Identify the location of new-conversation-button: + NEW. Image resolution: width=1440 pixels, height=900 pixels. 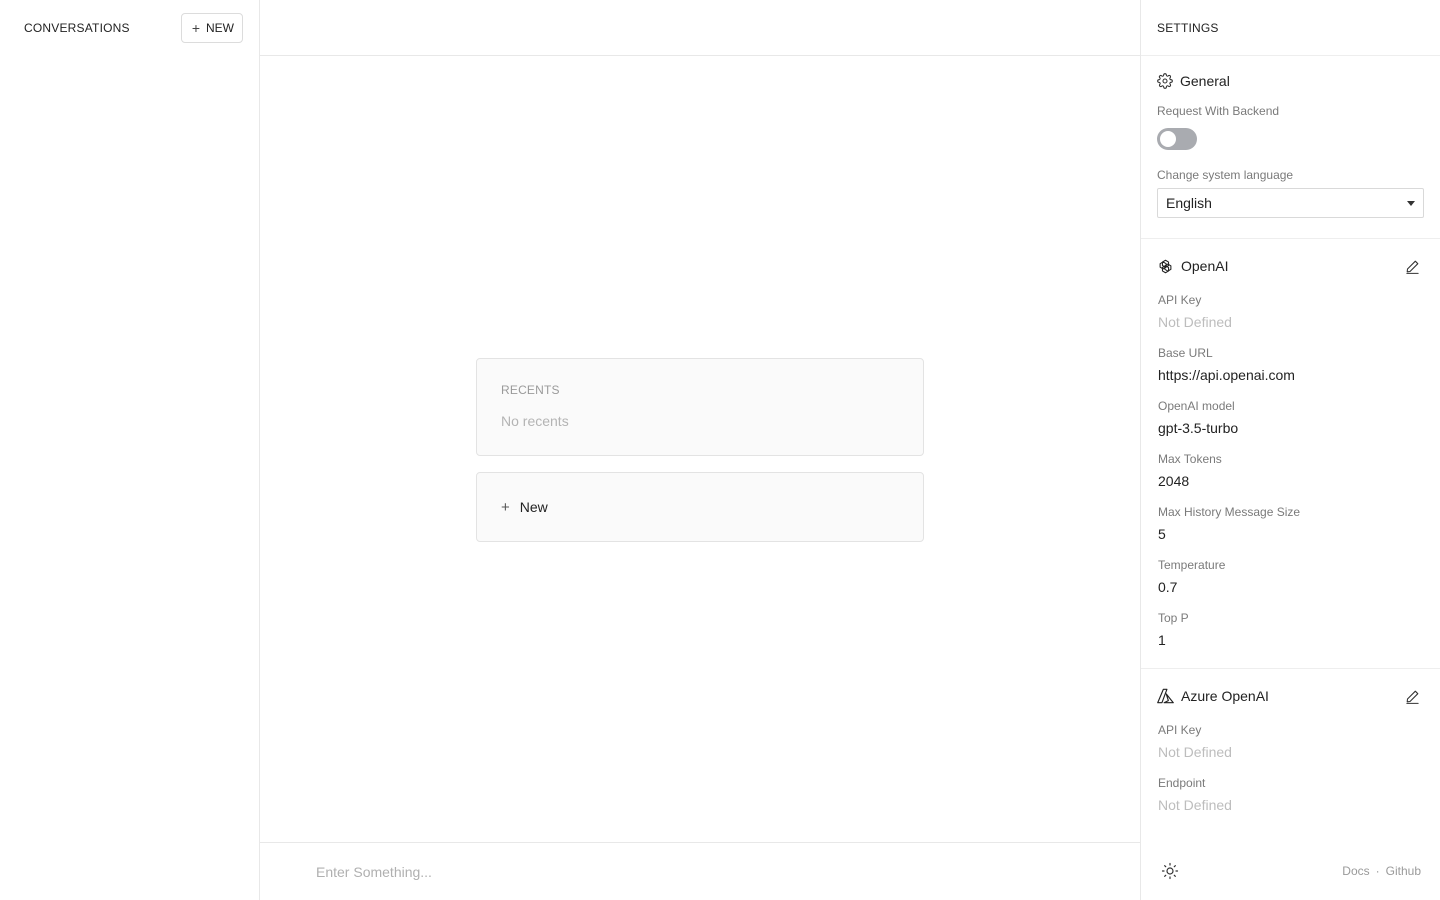
(211, 28).